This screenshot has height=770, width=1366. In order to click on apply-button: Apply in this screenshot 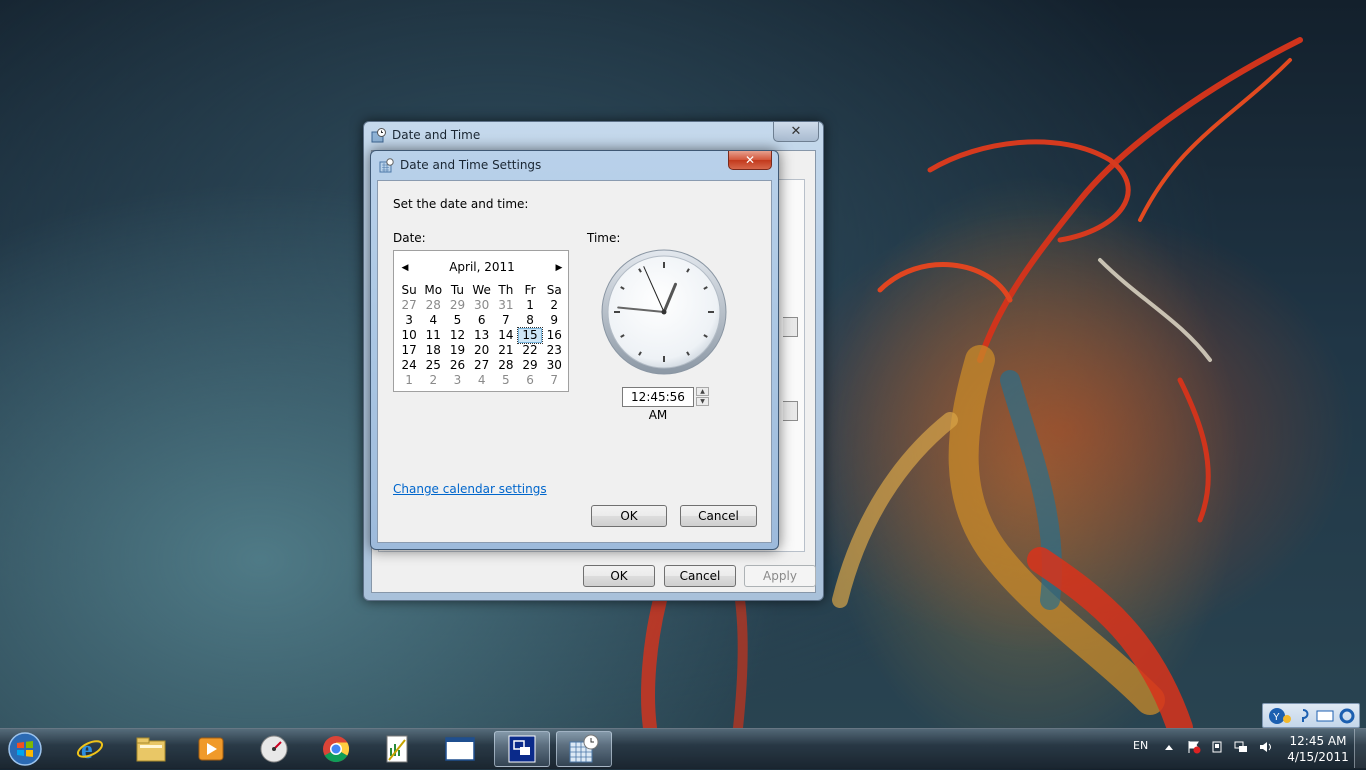, I will do `click(780, 576)`.